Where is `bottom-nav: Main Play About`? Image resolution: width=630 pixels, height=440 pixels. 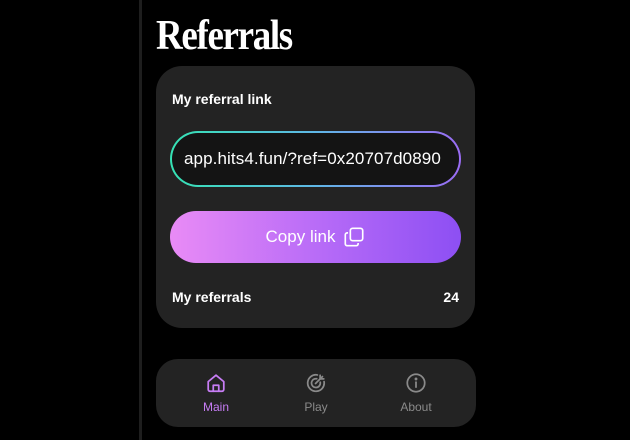
bottom-nav: Main Play About is located at coordinates (316, 393).